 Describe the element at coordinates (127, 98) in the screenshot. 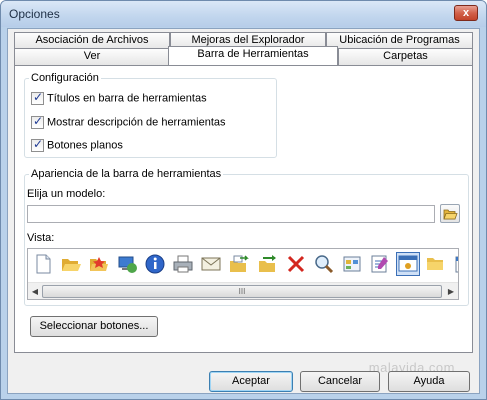

I see `option-label: Títulos en barra de herramientas` at that location.